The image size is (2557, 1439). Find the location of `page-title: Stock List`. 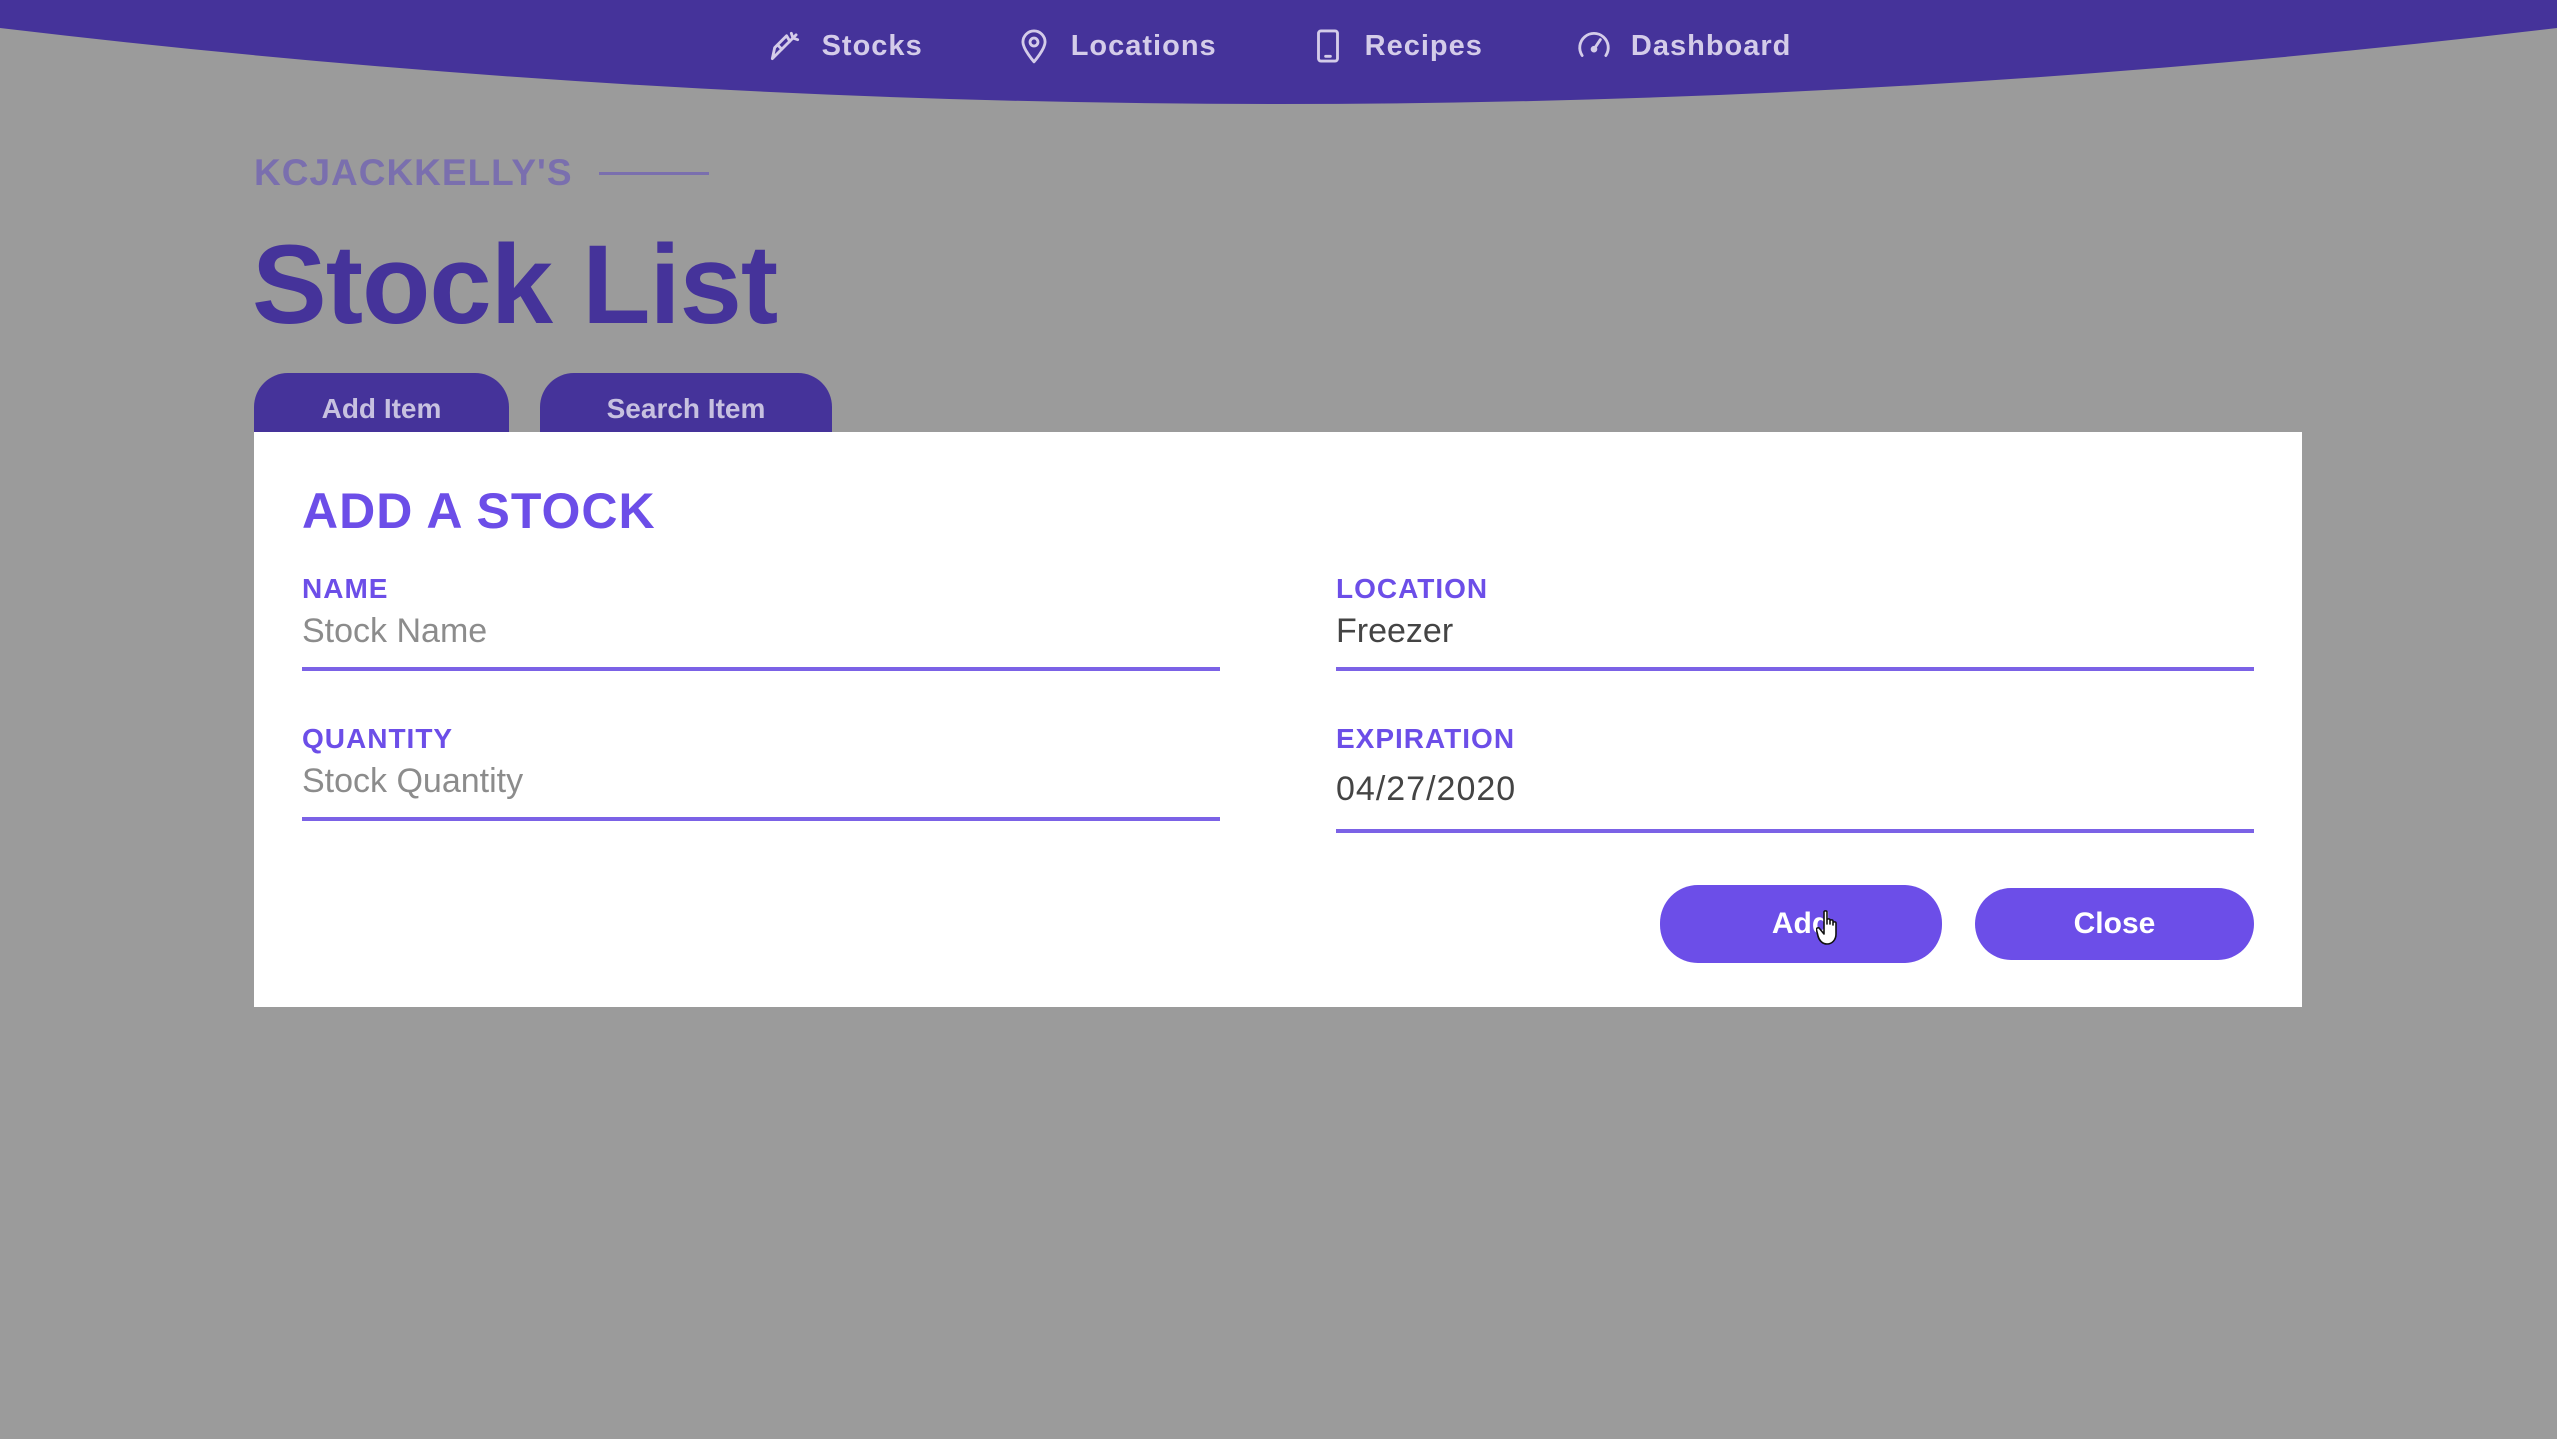

page-title: Stock List is located at coordinates (515, 284).